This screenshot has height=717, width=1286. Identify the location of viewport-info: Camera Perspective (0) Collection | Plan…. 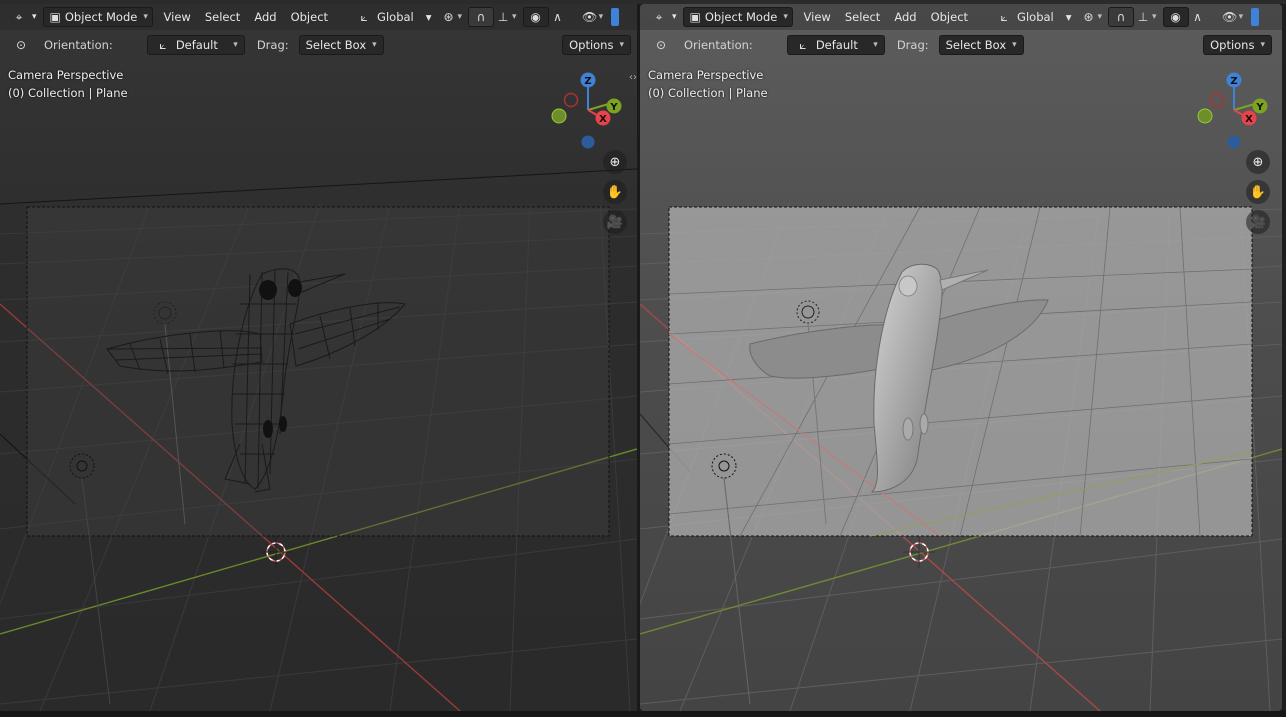
(708, 84).